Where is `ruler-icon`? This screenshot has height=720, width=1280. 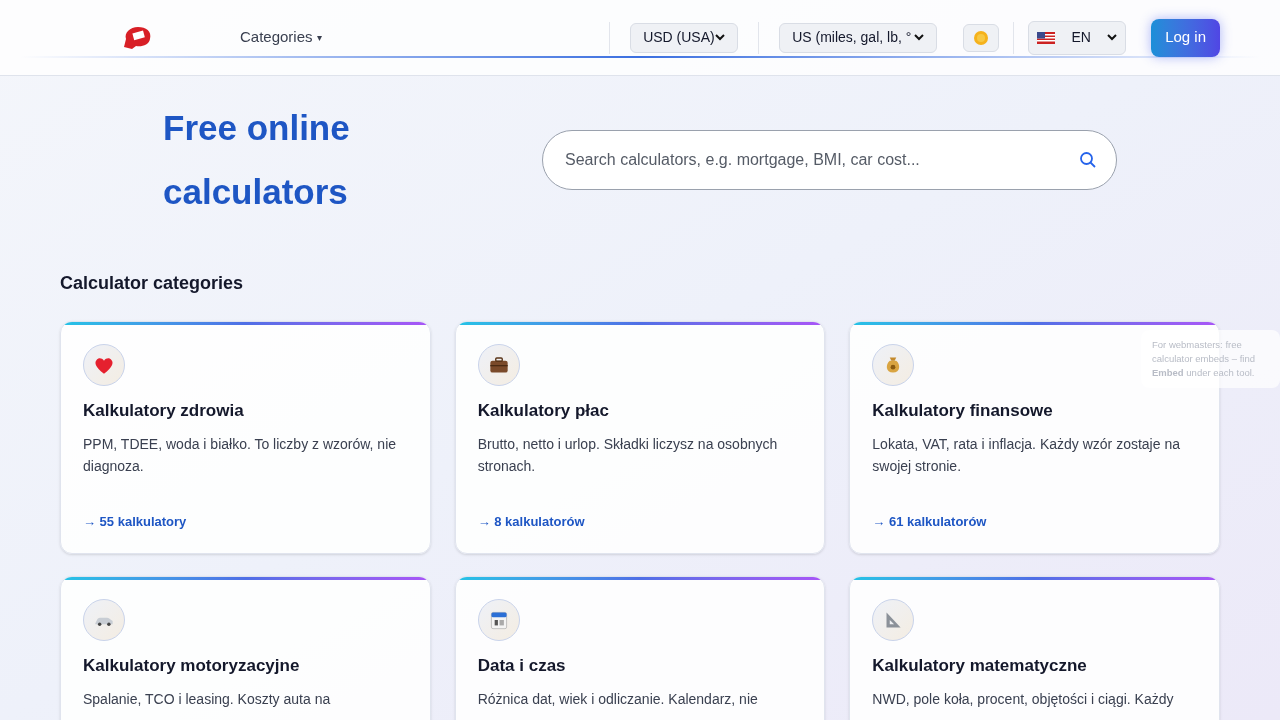 ruler-icon is located at coordinates (893, 620).